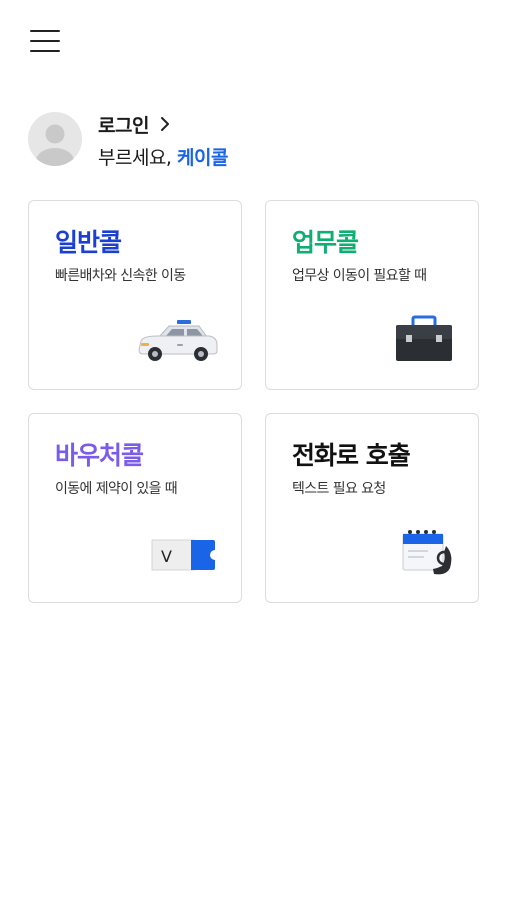 This screenshot has height=900, width=506. I want to click on taxi-car-icon, so click(178, 340).